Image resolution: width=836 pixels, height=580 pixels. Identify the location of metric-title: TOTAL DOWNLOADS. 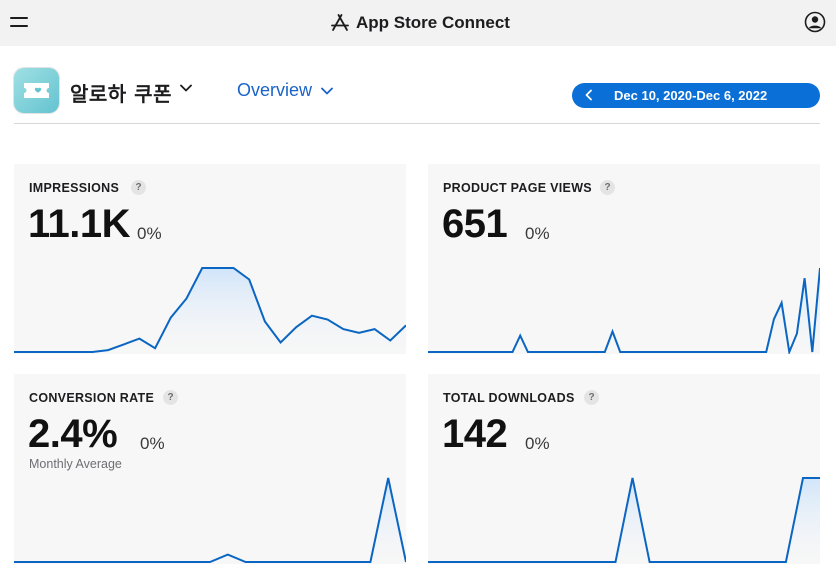
(509, 398).